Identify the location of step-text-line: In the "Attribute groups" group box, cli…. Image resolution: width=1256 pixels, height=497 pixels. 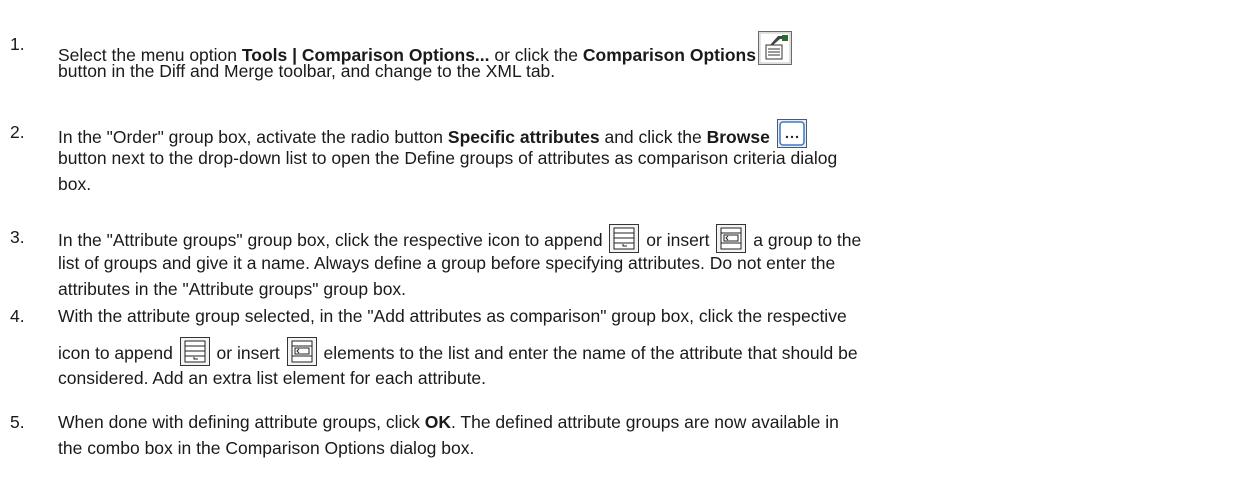
(459, 238).